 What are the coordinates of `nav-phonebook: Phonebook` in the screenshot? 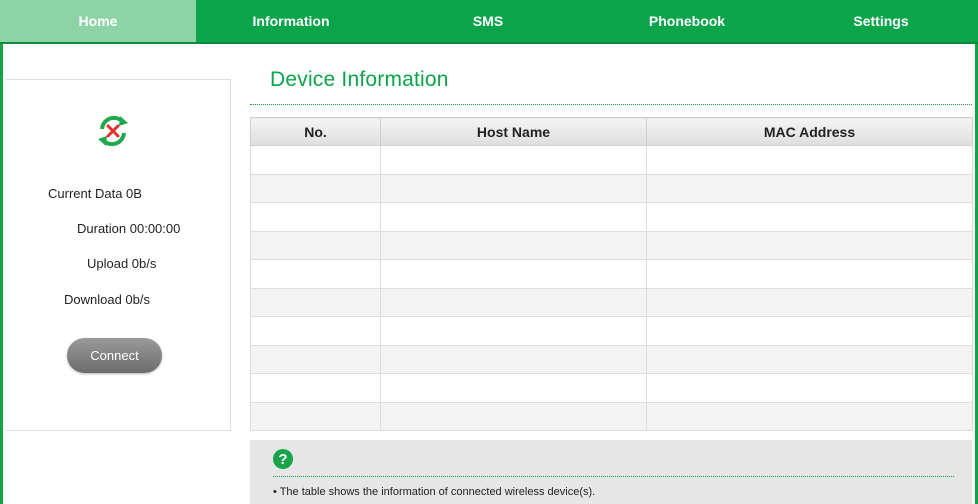 It's located at (687, 21).